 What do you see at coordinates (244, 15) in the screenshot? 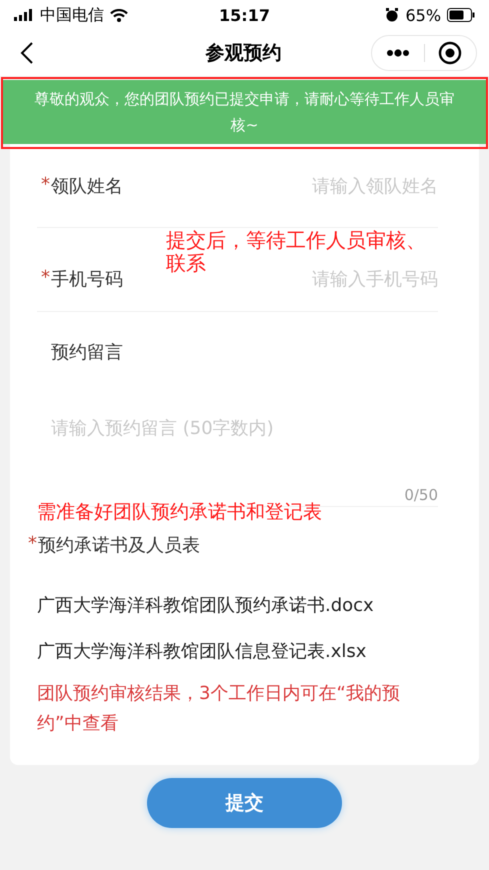
I see `clock-time: 15:17` at bounding box center [244, 15].